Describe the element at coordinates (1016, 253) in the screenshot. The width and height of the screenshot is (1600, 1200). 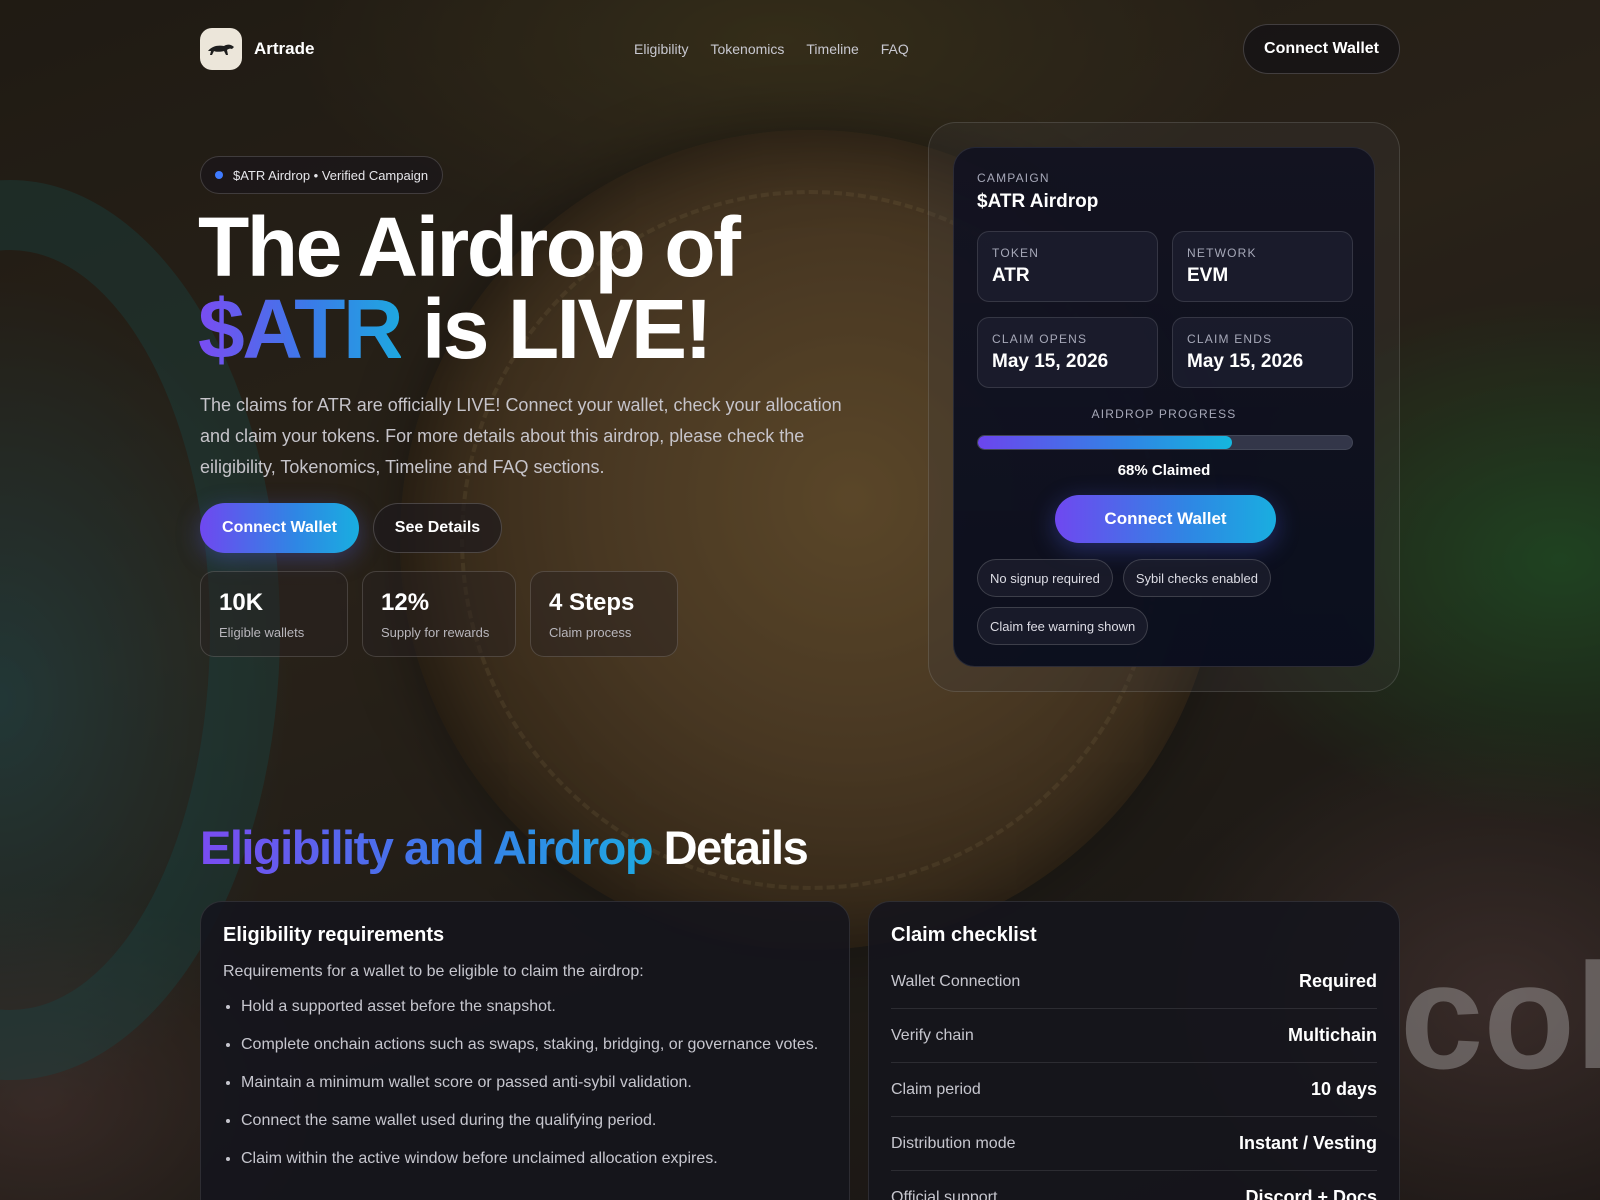
I see `token-label: TOKEN` at that location.